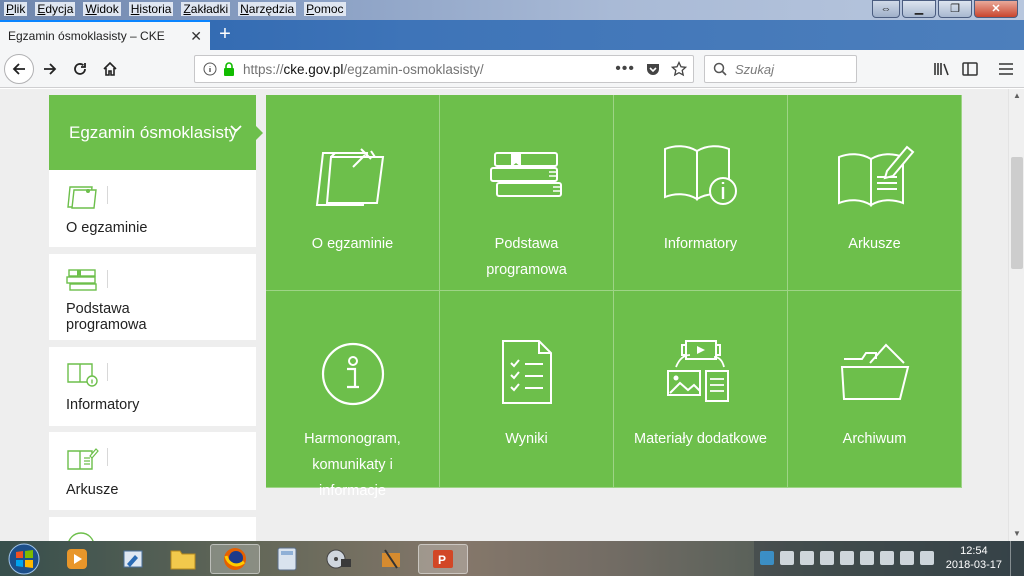 Image resolution: width=1024 pixels, height=576 pixels. What do you see at coordinates (152, 471) in the screenshot?
I see `sidebar-item-arkusze: Arkusze` at bounding box center [152, 471].